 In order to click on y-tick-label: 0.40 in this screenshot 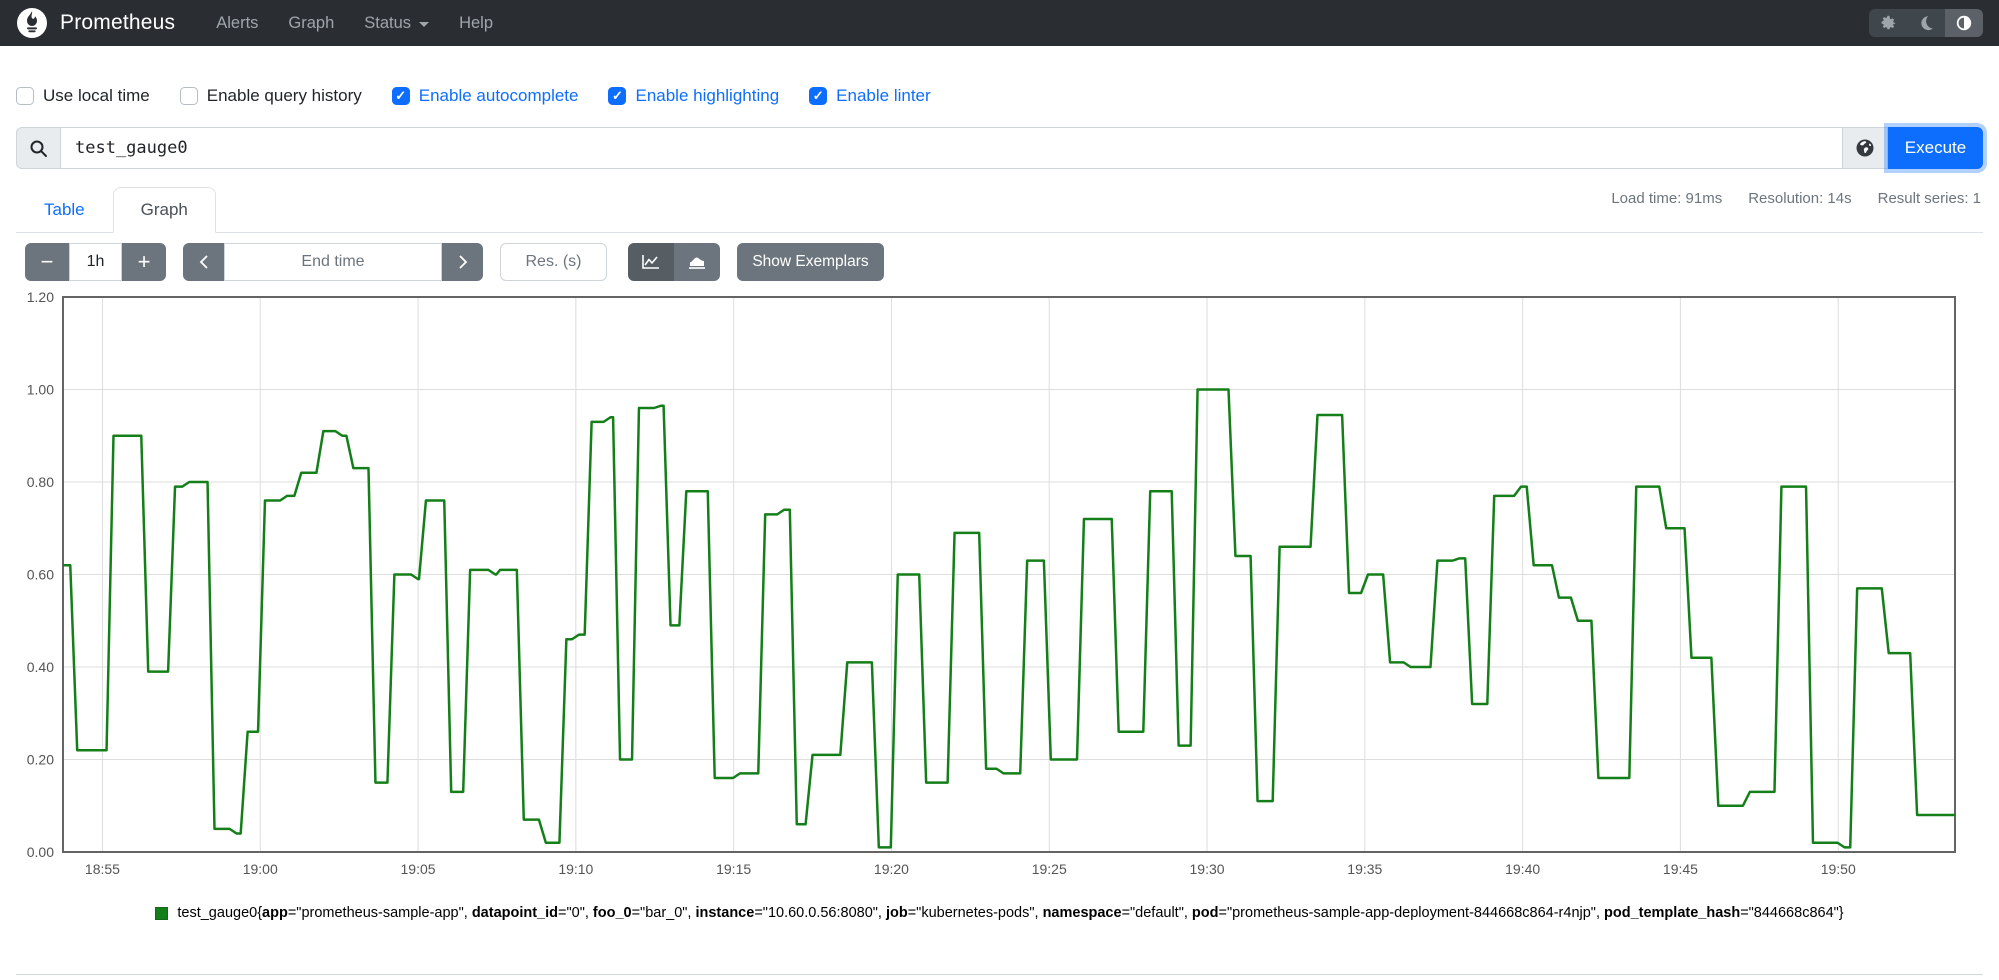, I will do `click(40, 667)`.